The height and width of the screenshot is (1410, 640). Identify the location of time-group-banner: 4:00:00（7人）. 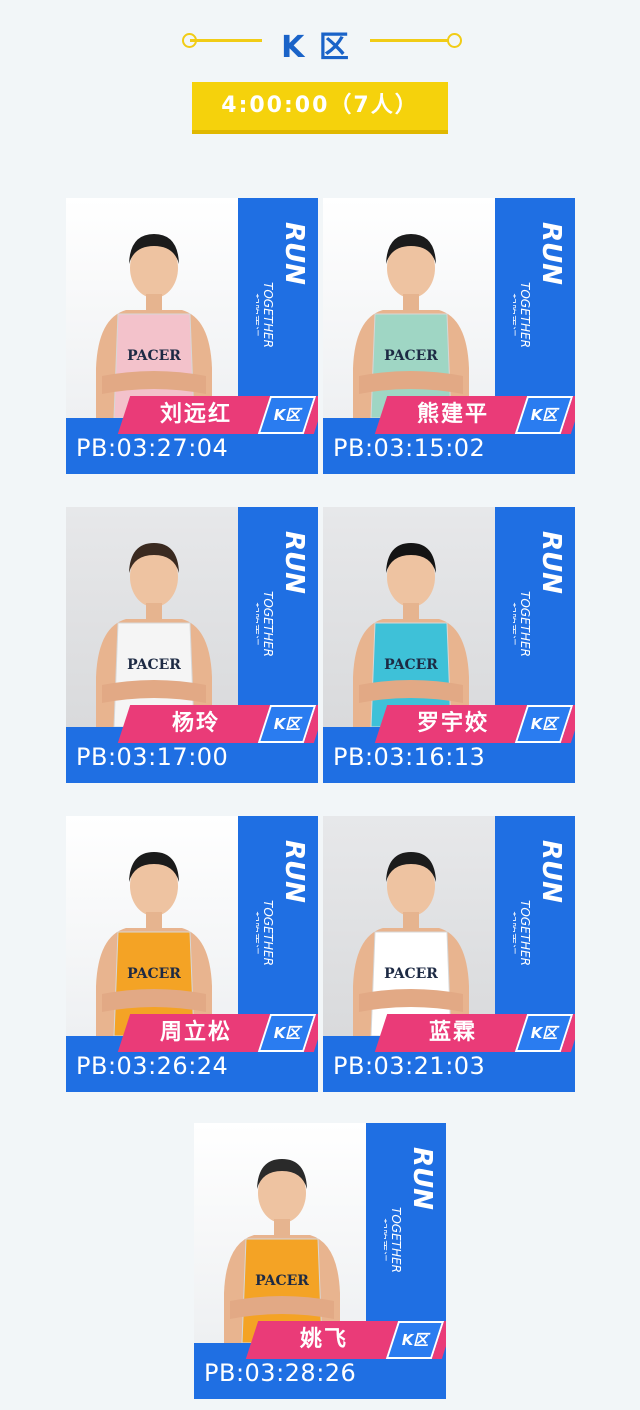
(320, 106).